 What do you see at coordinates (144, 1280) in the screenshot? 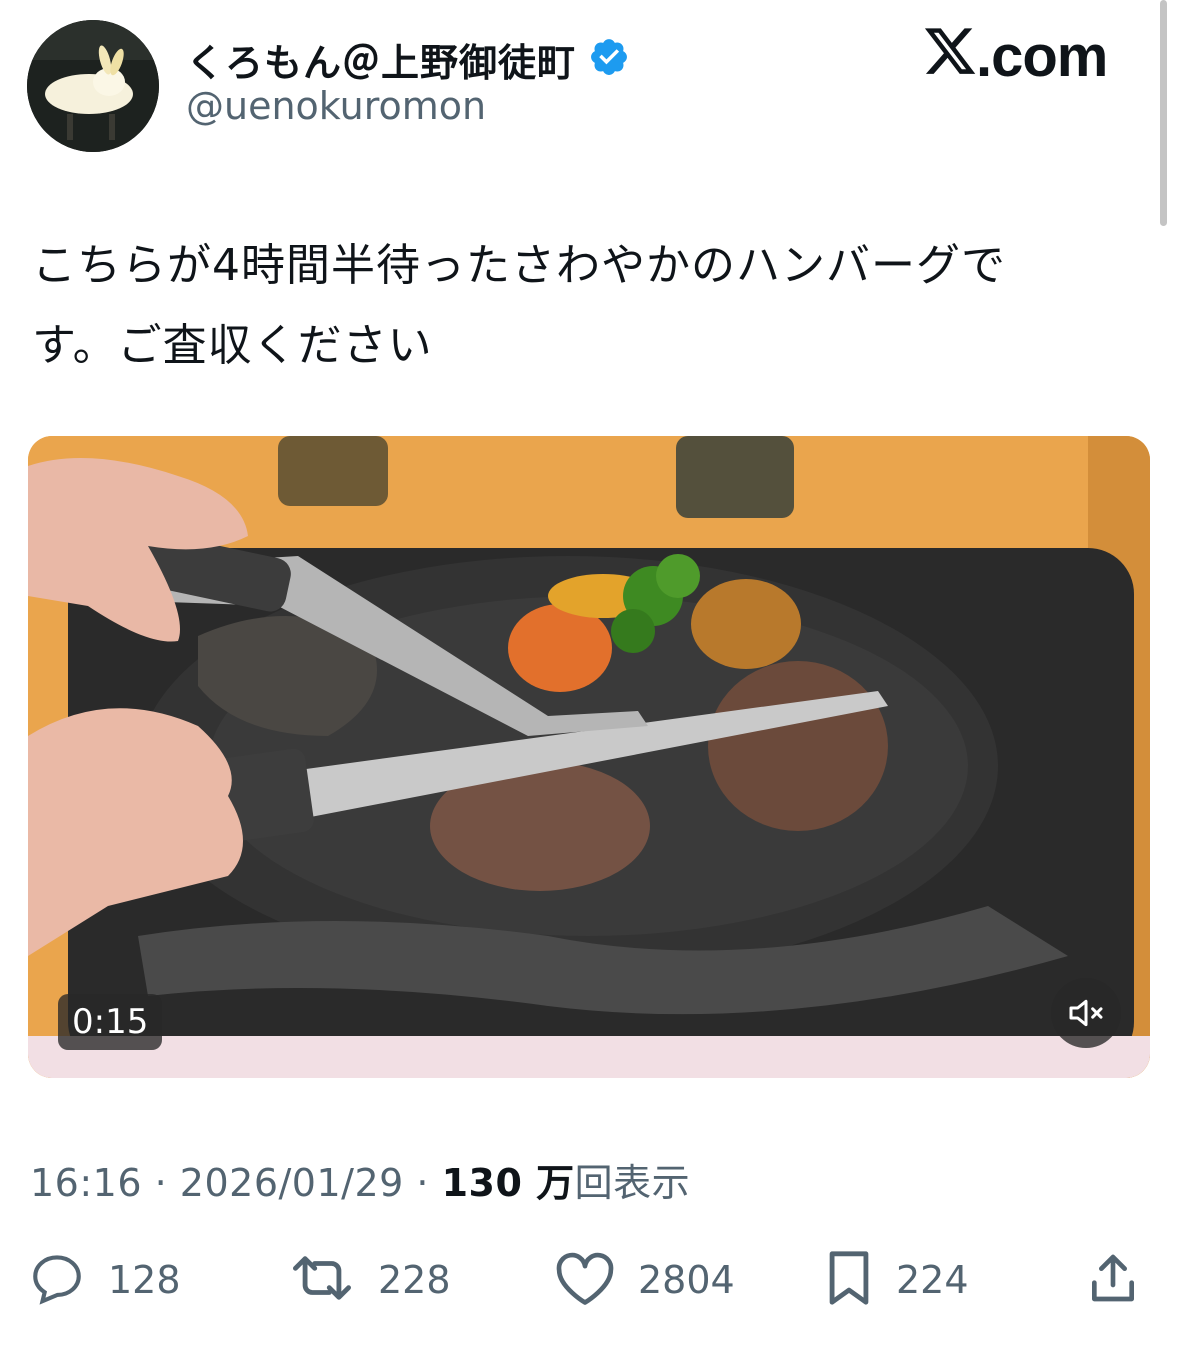
I see `reply-count: 128` at bounding box center [144, 1280].